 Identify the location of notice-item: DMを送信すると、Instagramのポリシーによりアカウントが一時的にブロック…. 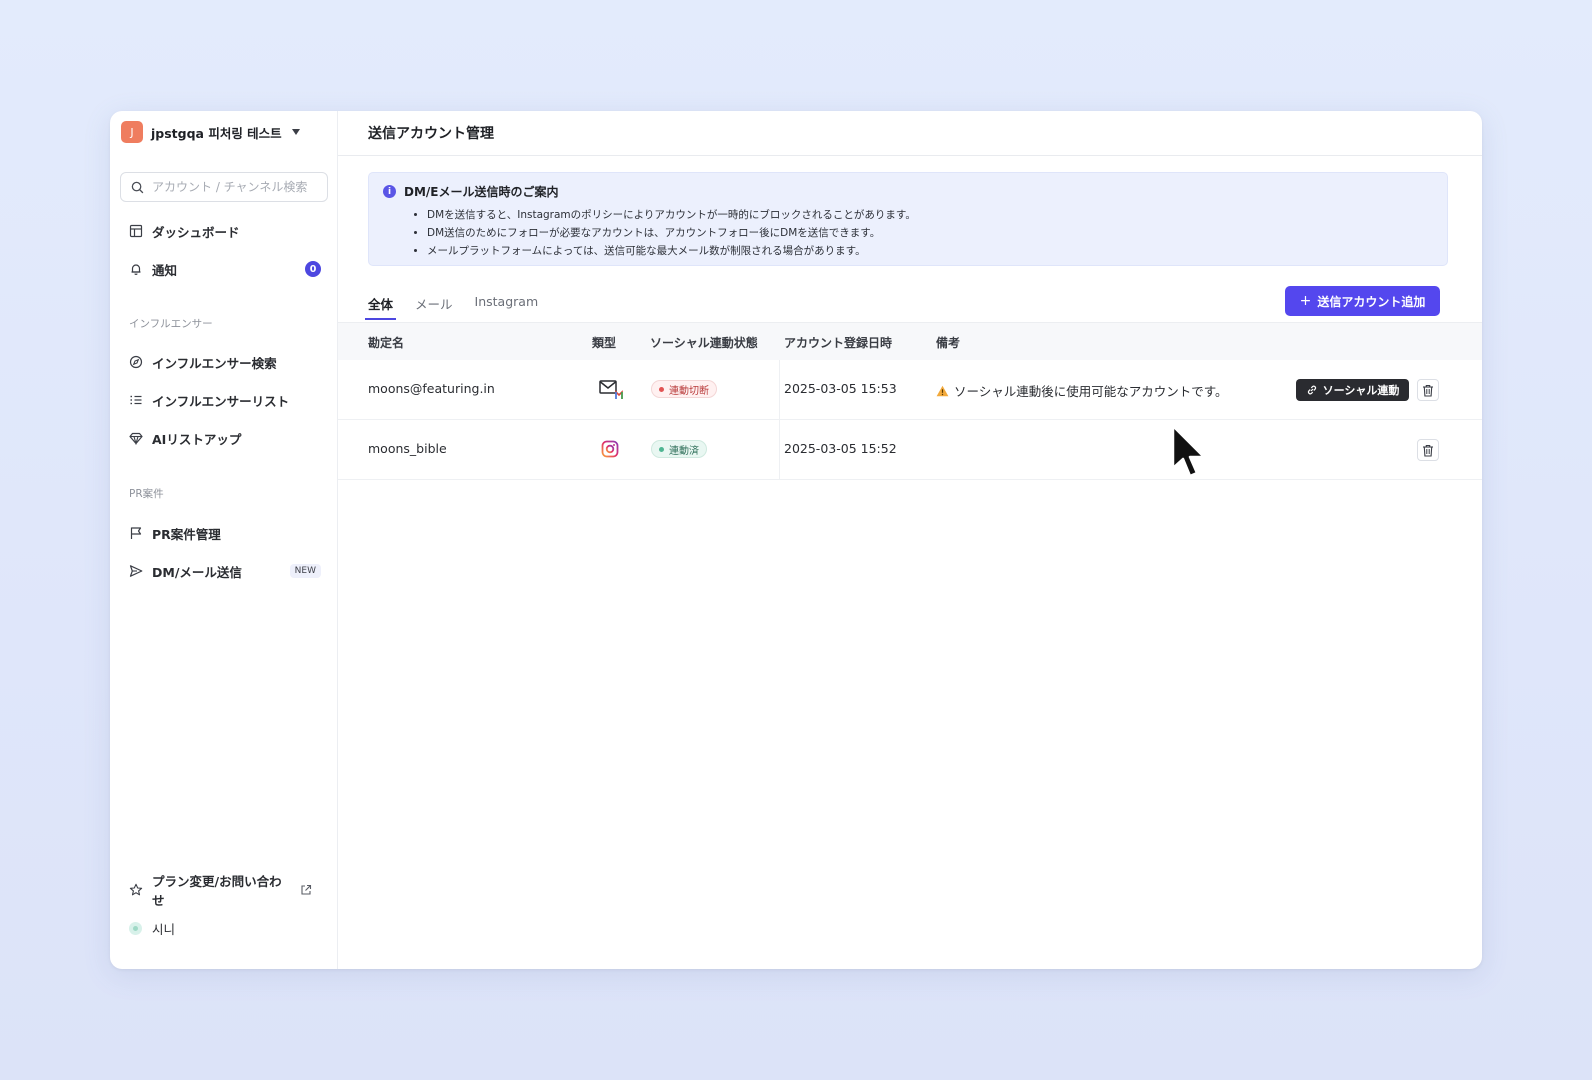
(930, 215).